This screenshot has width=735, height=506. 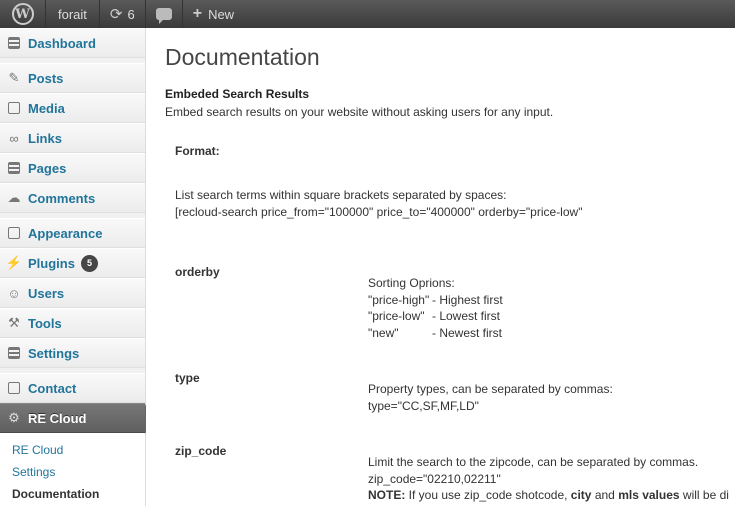 I want to click on contact-icon, so click(x=14, y=388).